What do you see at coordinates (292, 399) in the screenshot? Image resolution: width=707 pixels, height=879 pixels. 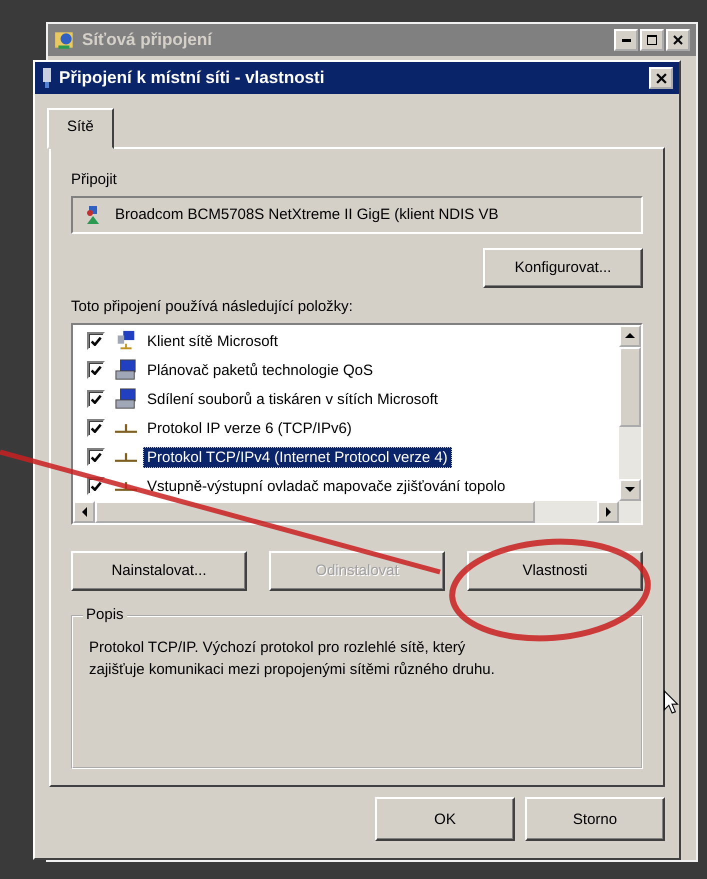 I see `list-item: Sdílení souborů a tiskáren v sítích Microsoft` at bounding box center [292, 399].